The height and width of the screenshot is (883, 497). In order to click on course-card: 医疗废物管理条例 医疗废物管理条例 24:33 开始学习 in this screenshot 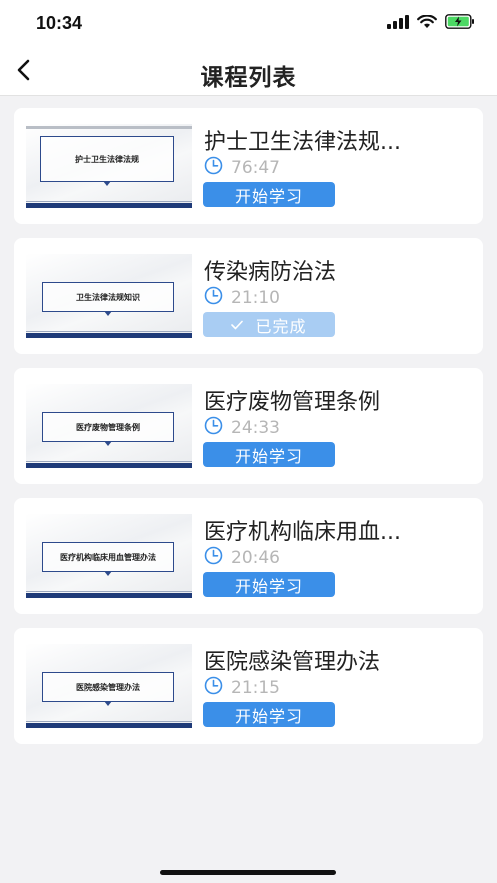, I will do `click(248, 426)`.